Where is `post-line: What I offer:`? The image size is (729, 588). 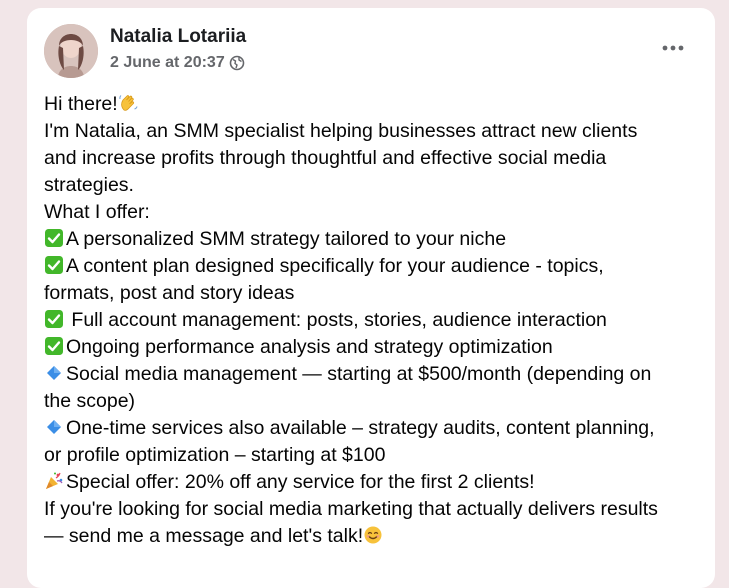 post-line: What I offer: is located at coordinates (374, 212).